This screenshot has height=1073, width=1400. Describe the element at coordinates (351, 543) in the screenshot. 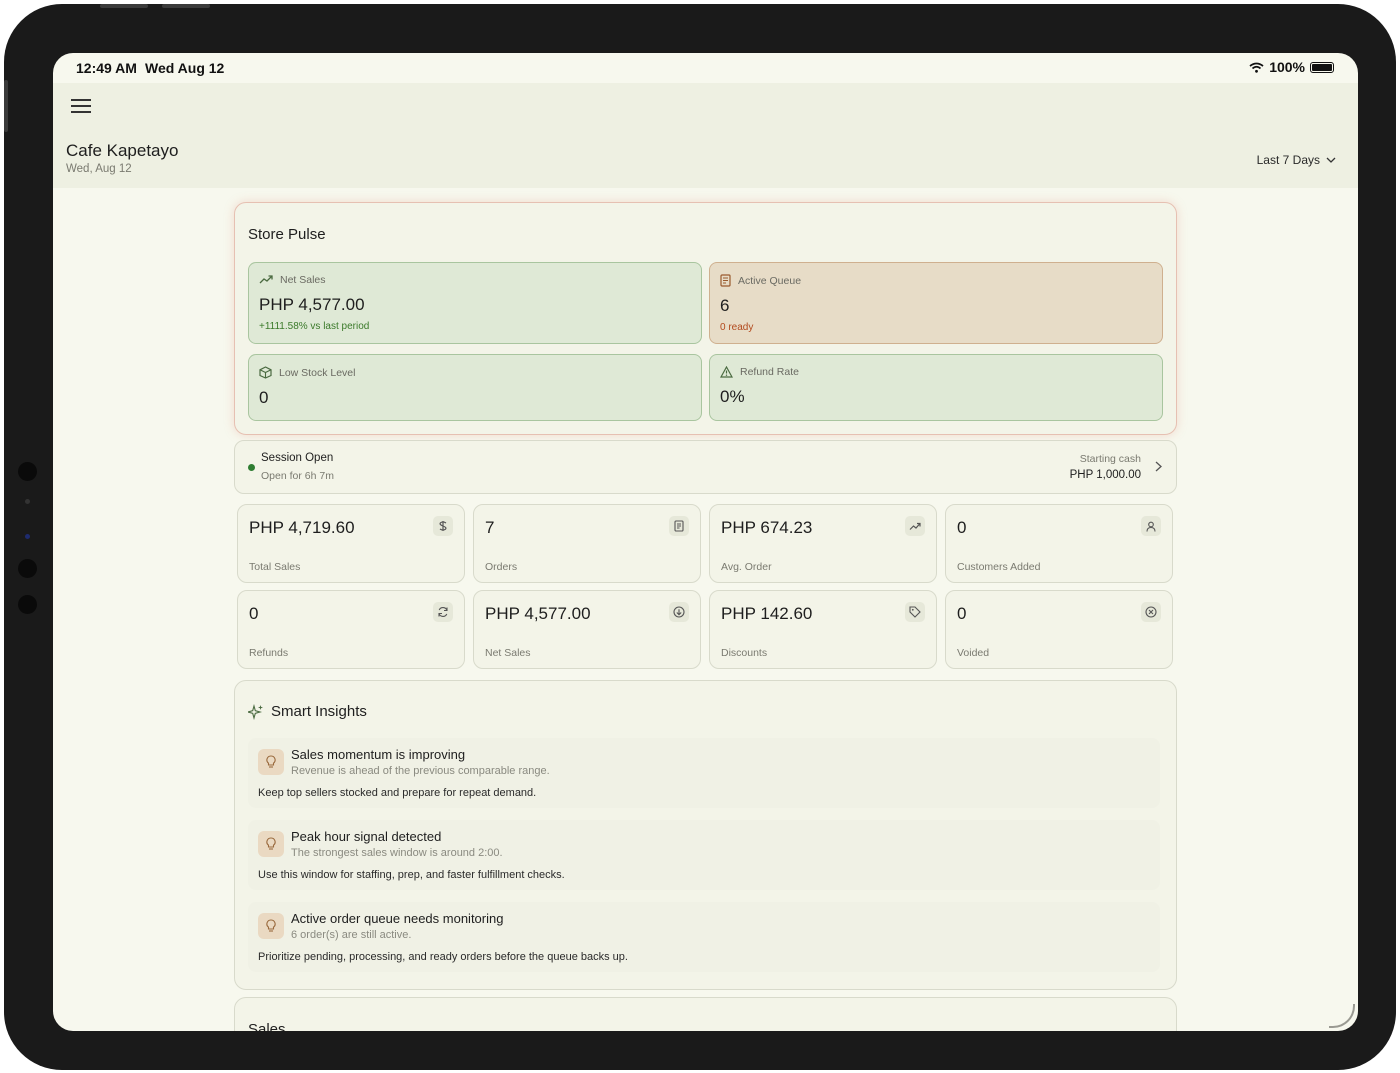

I see `stat-total-sales: PHP 4,719.60 Total Sales` at that location.